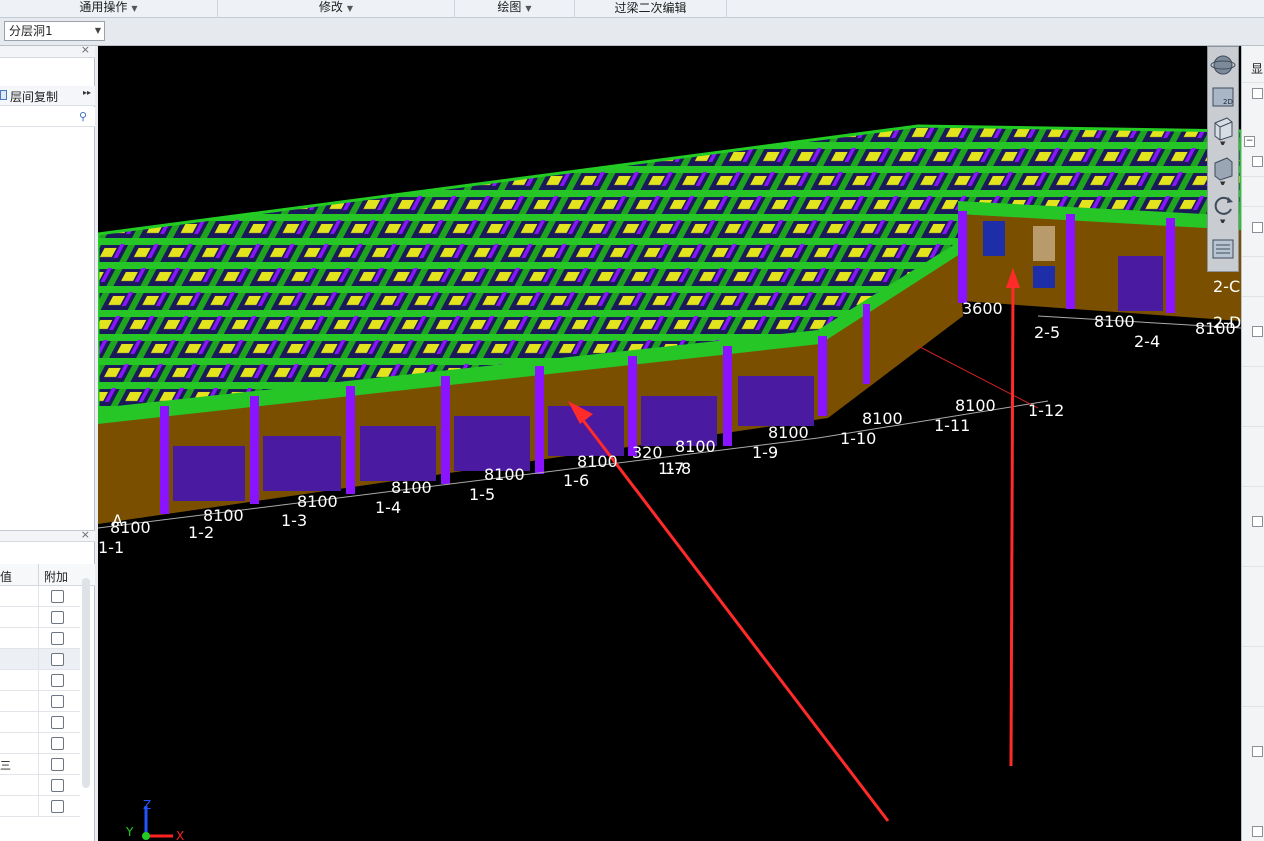  I want to click on axis-label: 1-2, so click(201, 532).